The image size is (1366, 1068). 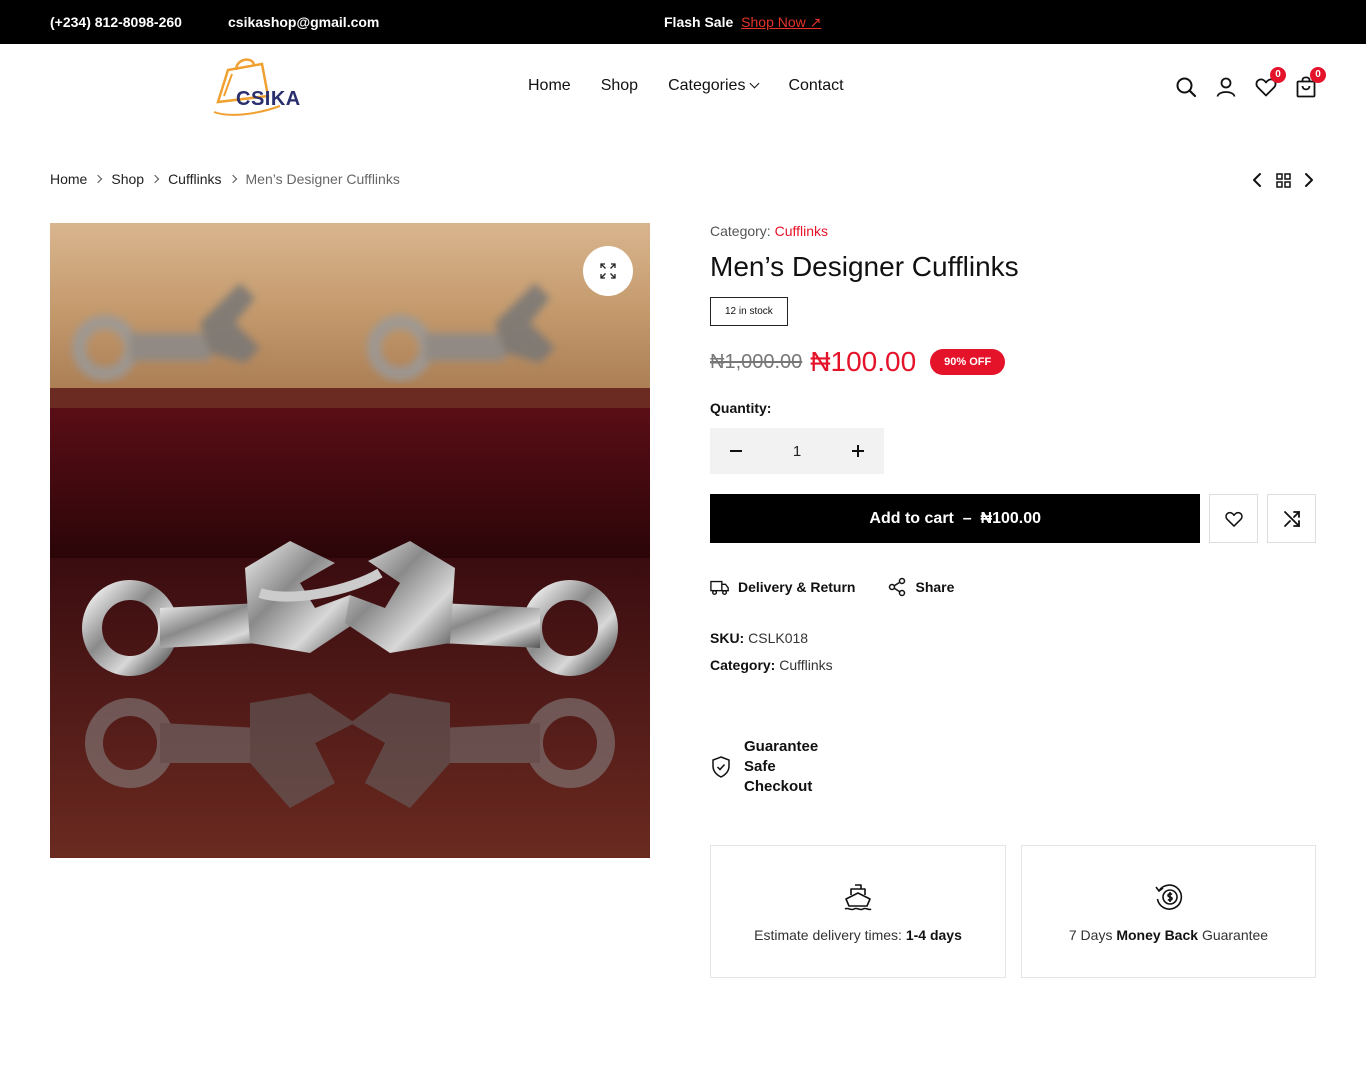 I want to click on ship-icon, so click(x=858, y=896).